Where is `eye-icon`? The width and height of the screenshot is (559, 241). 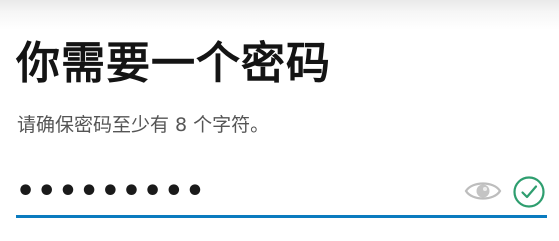
eye-icon is located at coordinates (483, 191).